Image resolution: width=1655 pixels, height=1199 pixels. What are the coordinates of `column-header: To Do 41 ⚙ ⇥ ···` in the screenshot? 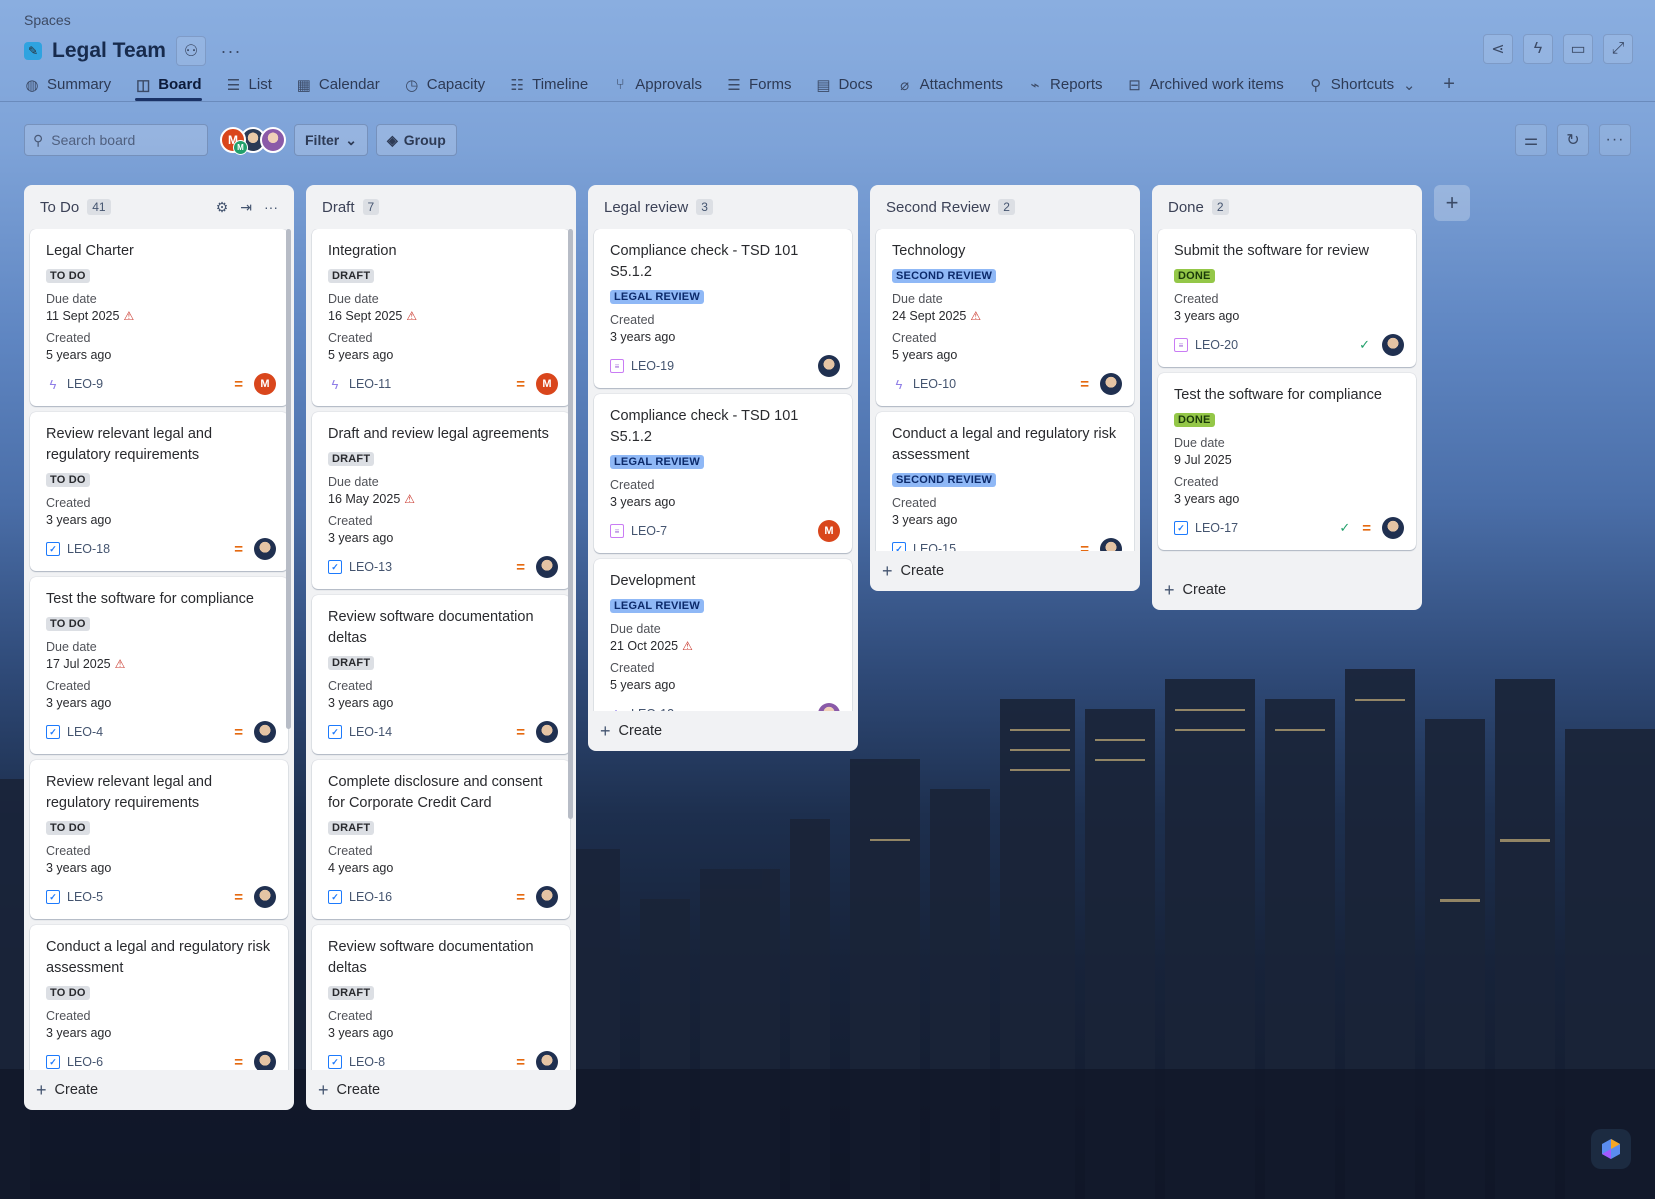 It's located at (159, 207).